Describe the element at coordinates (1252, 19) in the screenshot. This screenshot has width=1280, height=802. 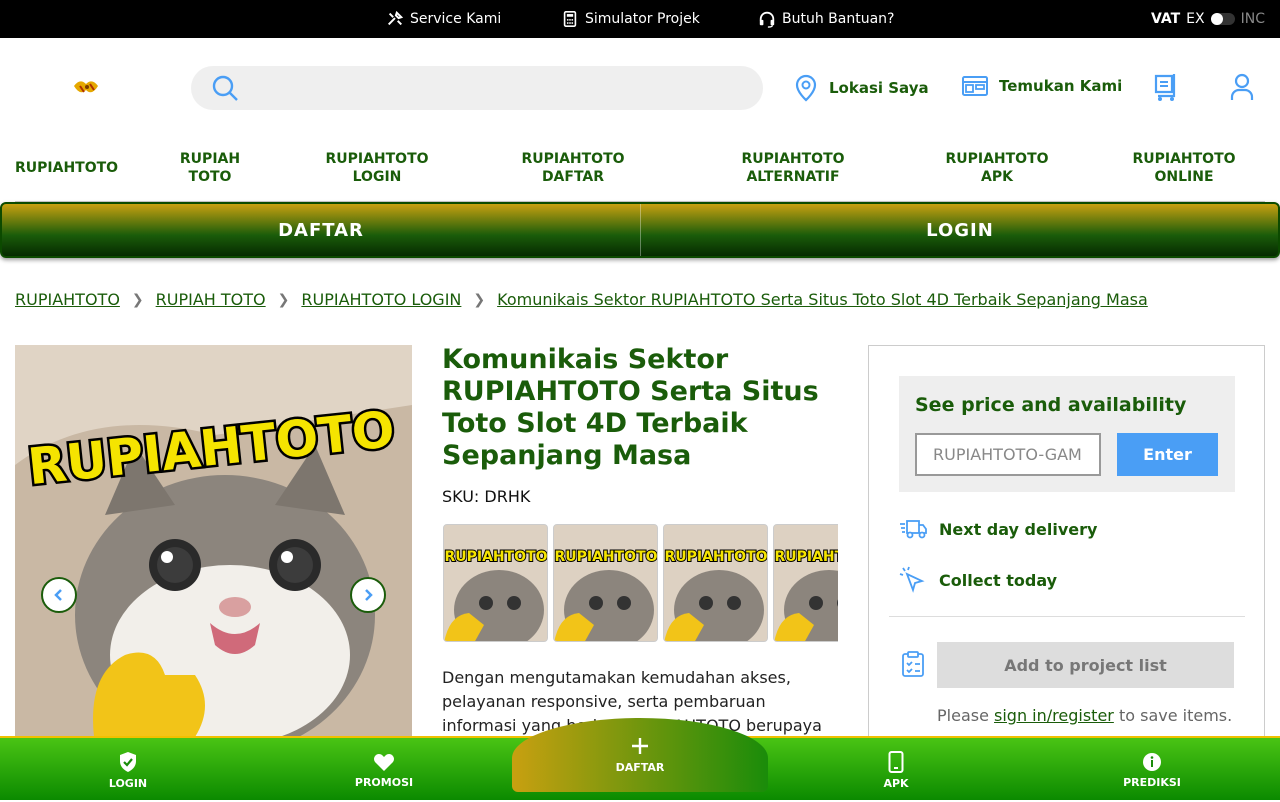
I see `vat-inc-label: INC` at that location.